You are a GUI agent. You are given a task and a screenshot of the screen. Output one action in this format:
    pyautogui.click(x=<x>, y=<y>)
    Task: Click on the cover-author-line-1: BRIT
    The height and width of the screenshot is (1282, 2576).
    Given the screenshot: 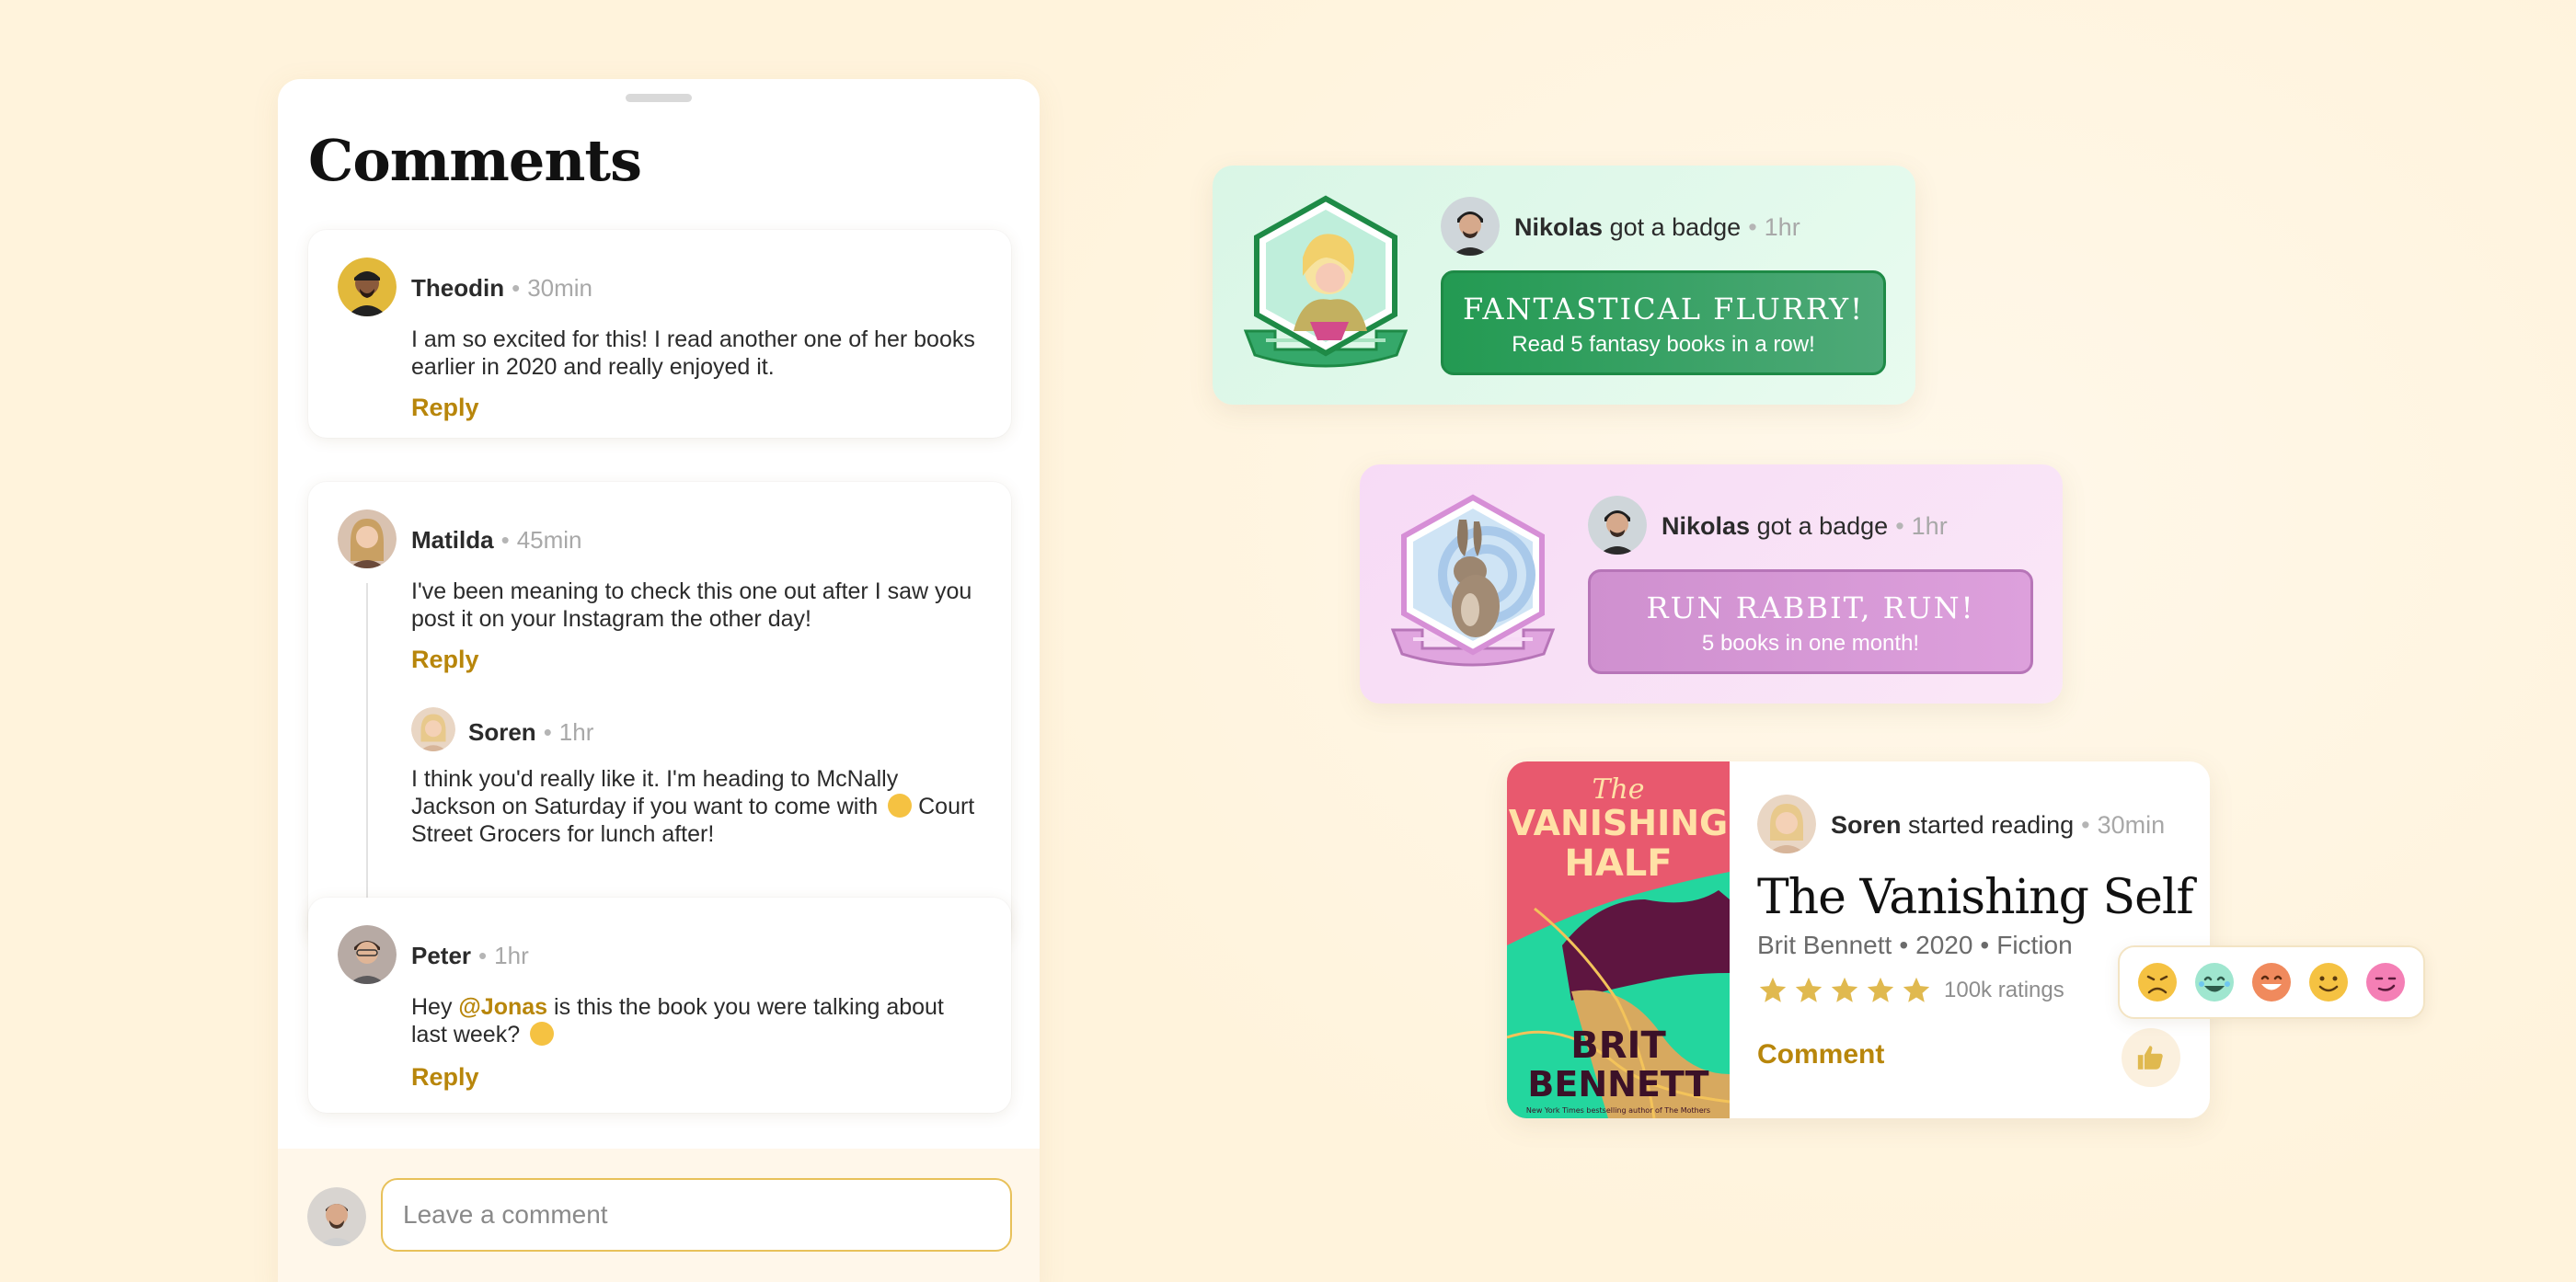 What is the action you would take?
    pyautogui.click(x=1618, y=1046)
    